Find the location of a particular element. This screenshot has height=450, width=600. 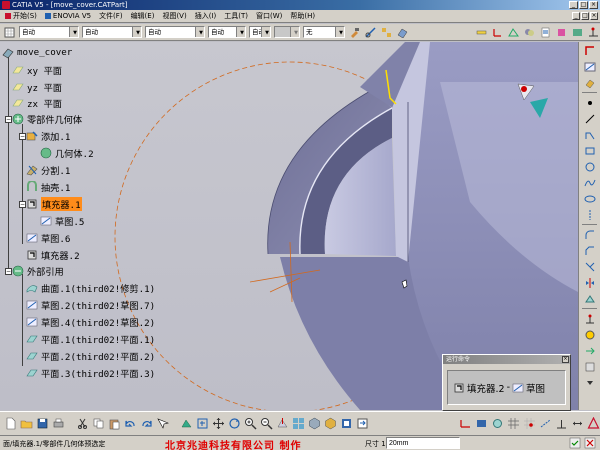

sketch-icon is located at coordinates (589, 66).